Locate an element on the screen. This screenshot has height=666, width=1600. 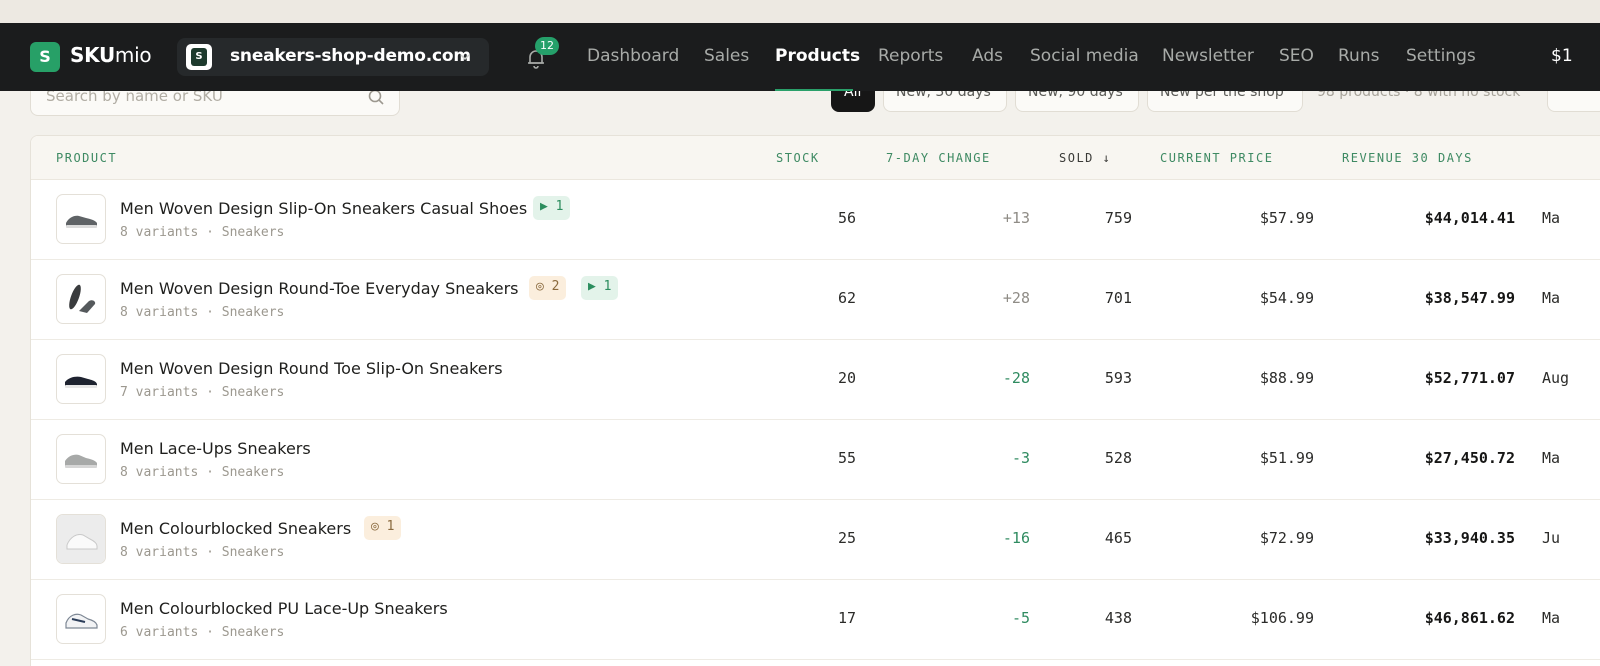
product-name: Men Lace-Ups Sneakers is located at coordinates (215, 448).